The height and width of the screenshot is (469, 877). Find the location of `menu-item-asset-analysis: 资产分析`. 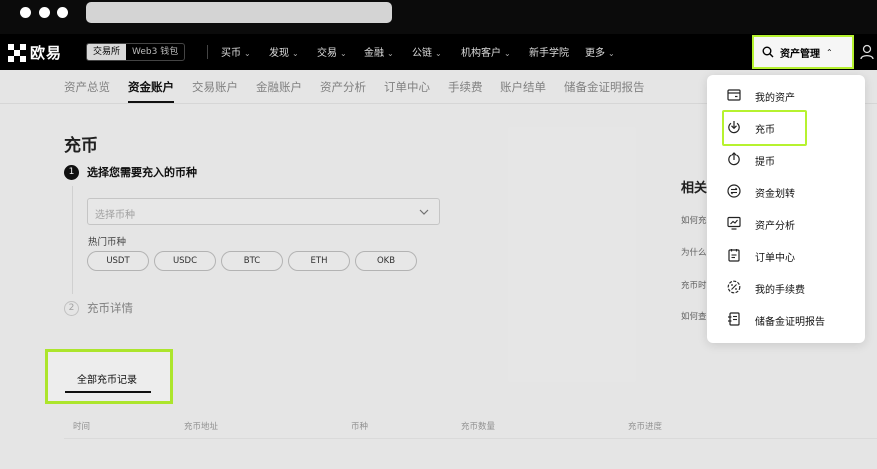

menu-item-asset-analysis: 资产分析 is located at coordinates (786, 223).